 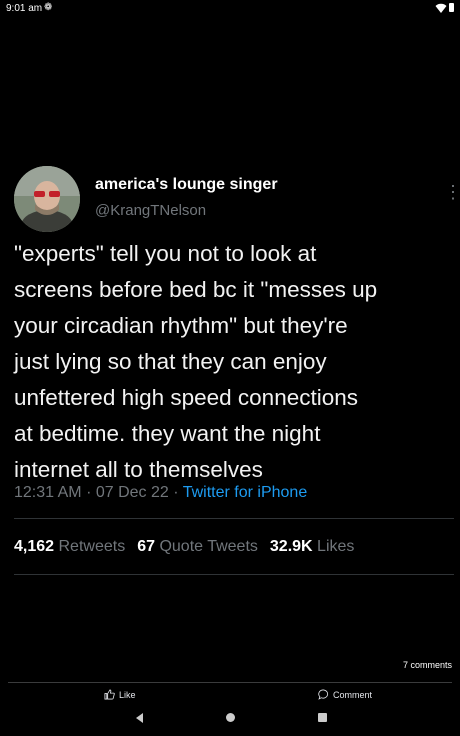 I want to click on comment-icon, so click(x=323, y=694).